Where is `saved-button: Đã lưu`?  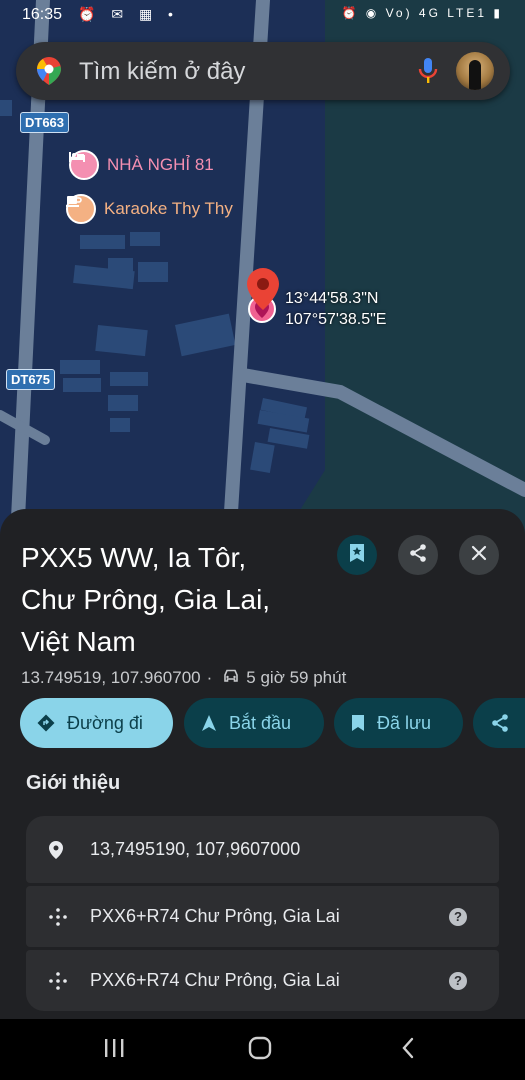
saved-button: Đã lưu is located at coordinates (398, 723).